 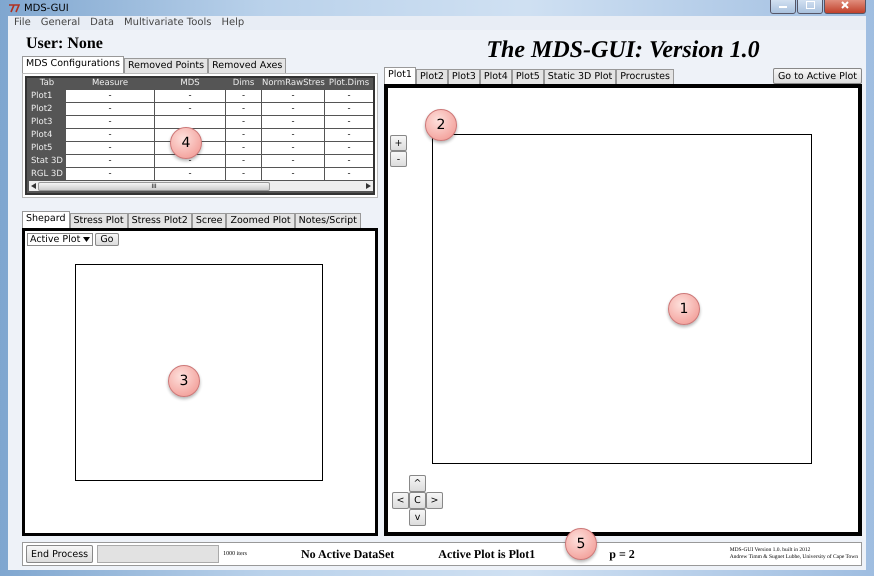 What do you see at coordinates (42, 135) in the screenshot?
I see `row-header: Plot4` at bounding box center [42, 135].